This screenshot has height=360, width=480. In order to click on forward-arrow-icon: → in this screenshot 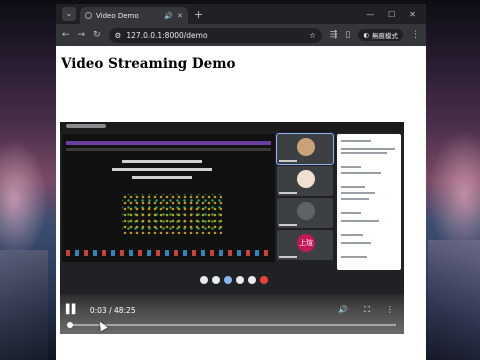, I will do `click(82, 35)`.